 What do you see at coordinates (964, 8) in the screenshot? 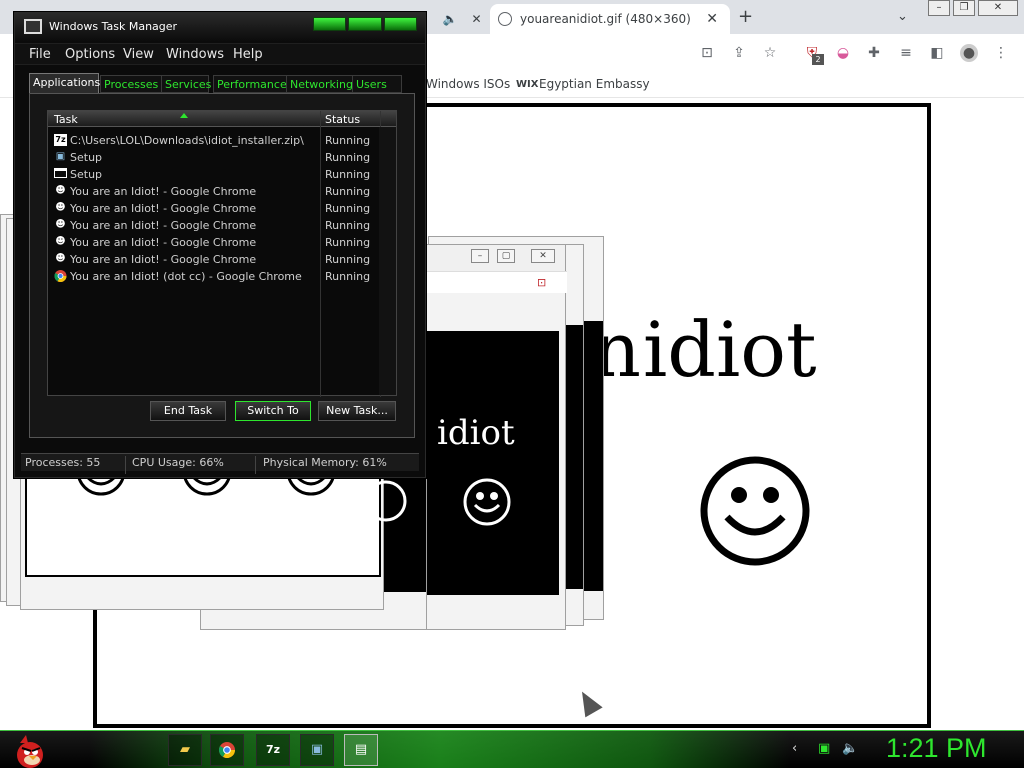
I see `restore-button: ❐` at bounding box center [964, 8].